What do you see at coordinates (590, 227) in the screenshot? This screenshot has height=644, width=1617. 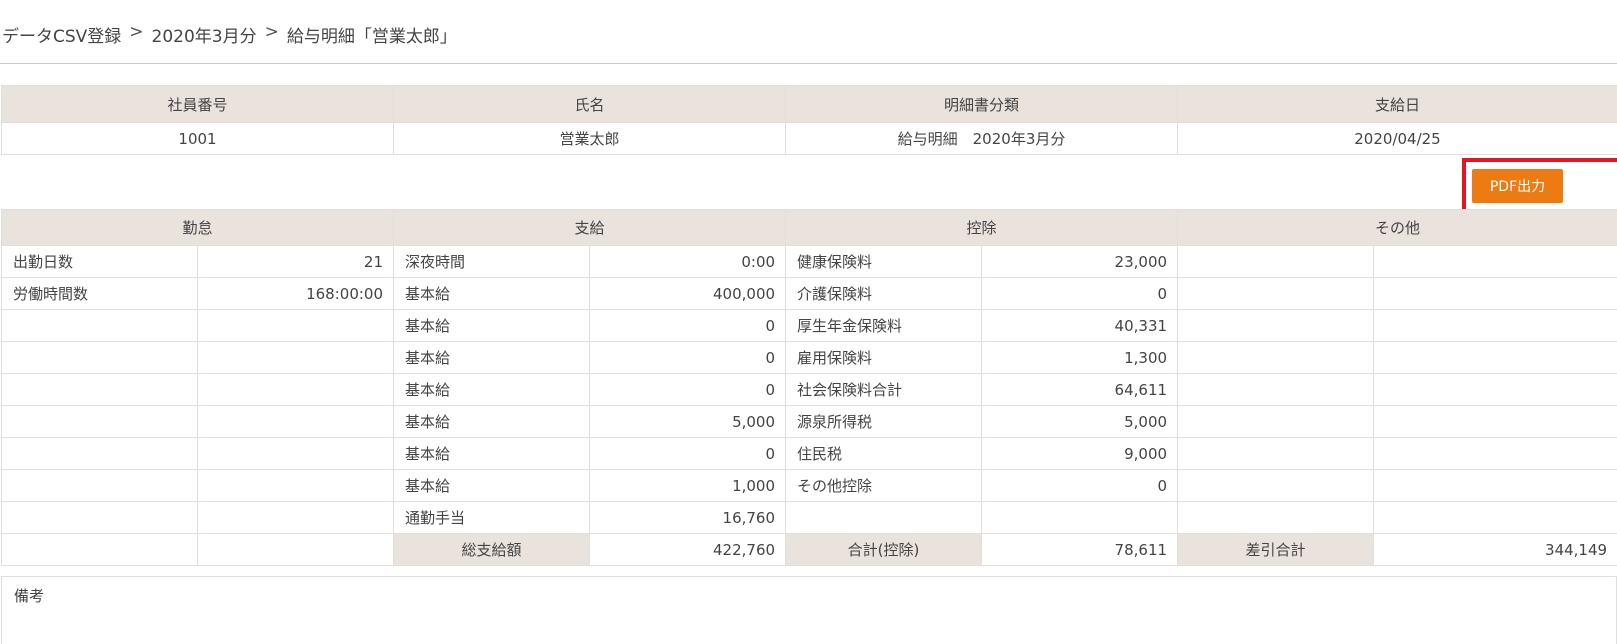 I see `section-payment: 支給` at bounding box center [590, 227].